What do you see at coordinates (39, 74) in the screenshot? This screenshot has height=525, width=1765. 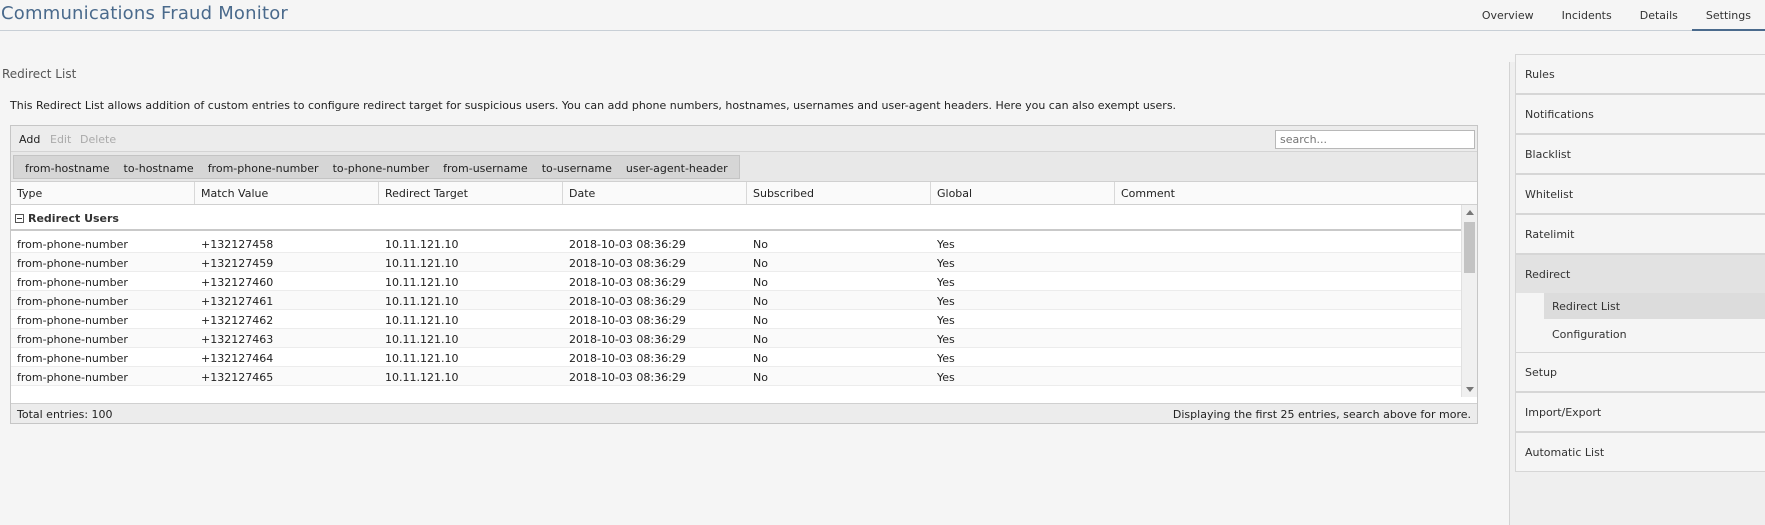 I see `section-title: Redirect List` at bounding box center [39, 74].